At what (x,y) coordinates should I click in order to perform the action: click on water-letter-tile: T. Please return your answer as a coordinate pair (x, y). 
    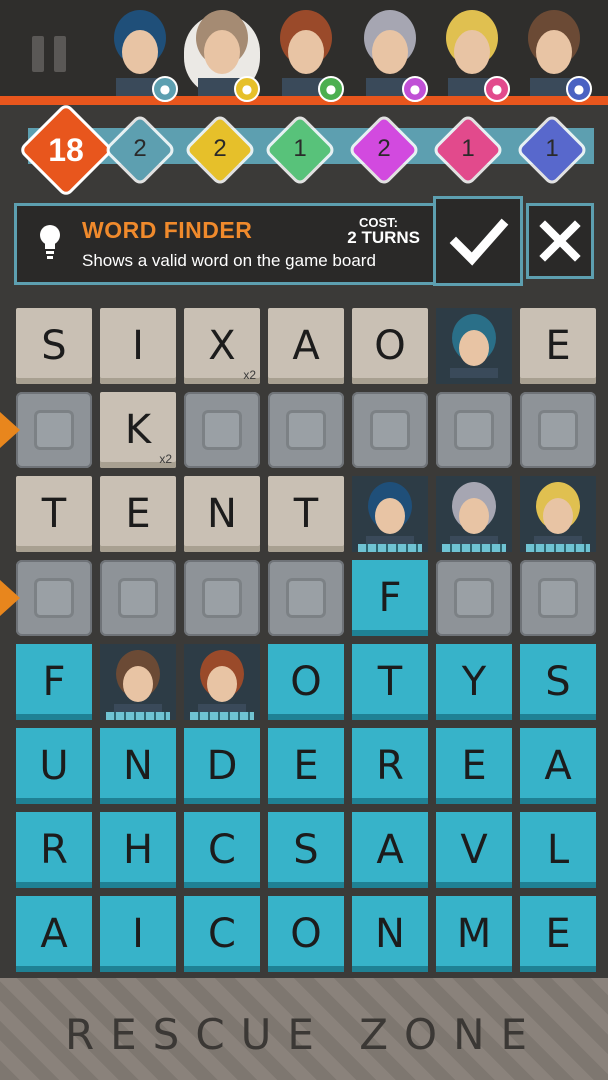
    Looking at the image, I should click on (390, 682).